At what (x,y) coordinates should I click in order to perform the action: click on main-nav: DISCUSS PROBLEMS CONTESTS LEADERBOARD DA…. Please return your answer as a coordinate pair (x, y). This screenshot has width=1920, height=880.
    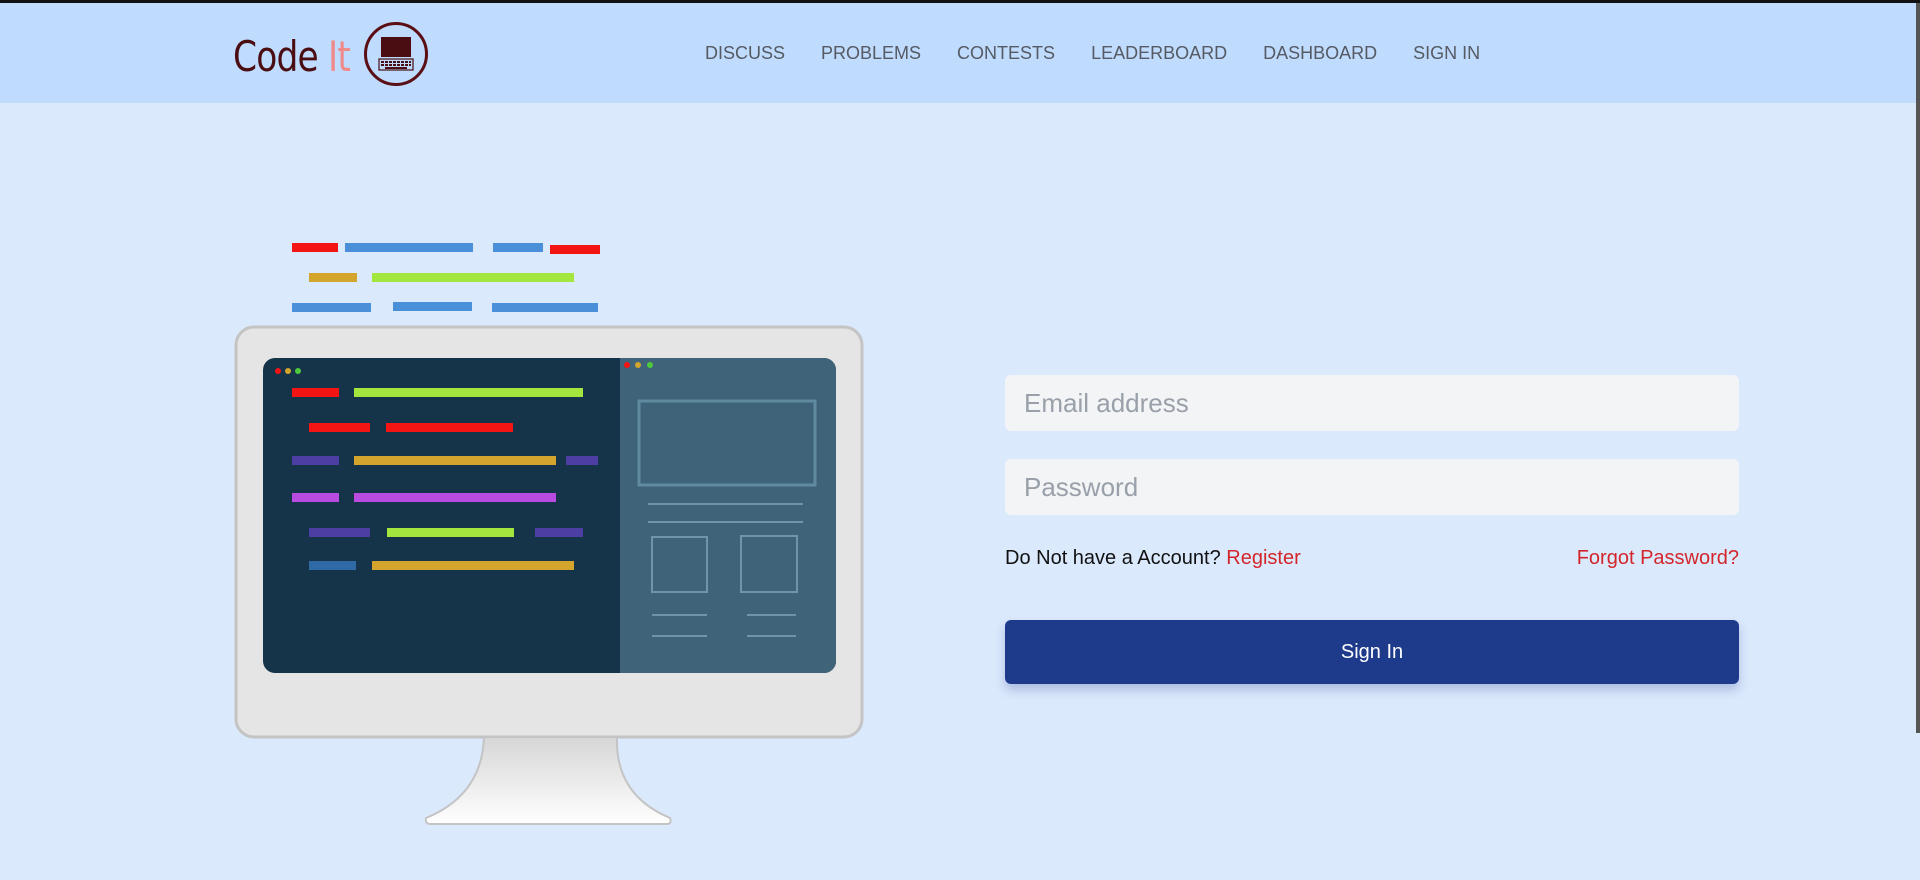
    Looking at the image, I should click on (1110, 53).